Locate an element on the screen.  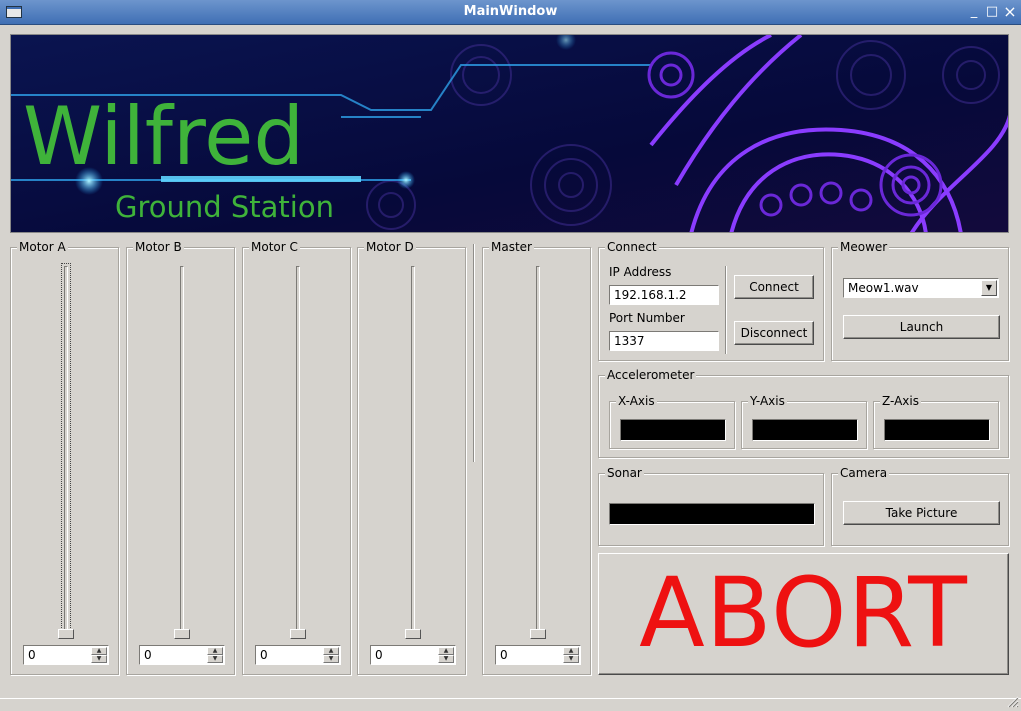
motor-a-value: 0 is located at coordinates (32, 655).